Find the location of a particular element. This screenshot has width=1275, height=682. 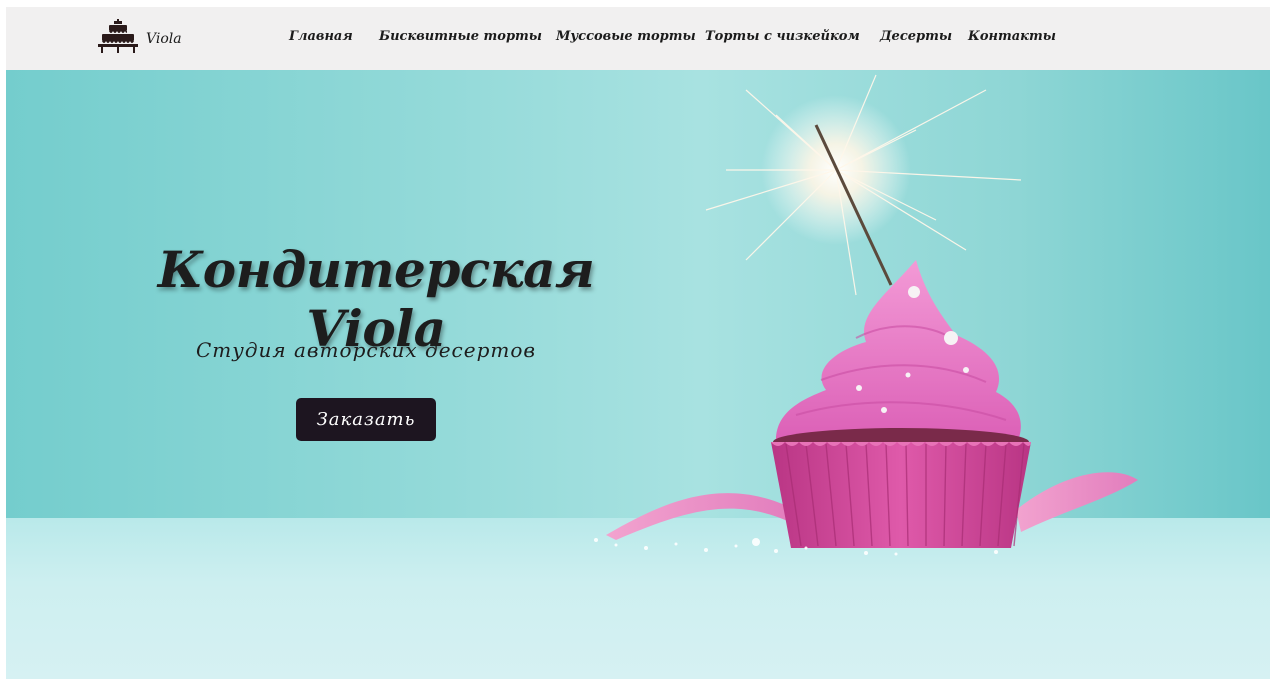

nav-cheesecake-cakes: Торты с чизкейком is located at coordinates (792, 36).